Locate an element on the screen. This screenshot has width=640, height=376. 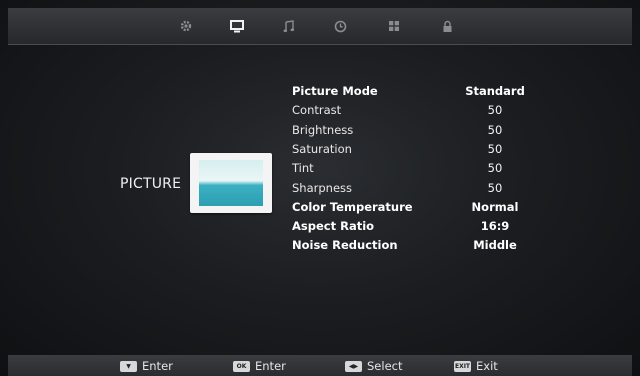
menu-item-value: 16:9 is located at coordinates (495, 226).